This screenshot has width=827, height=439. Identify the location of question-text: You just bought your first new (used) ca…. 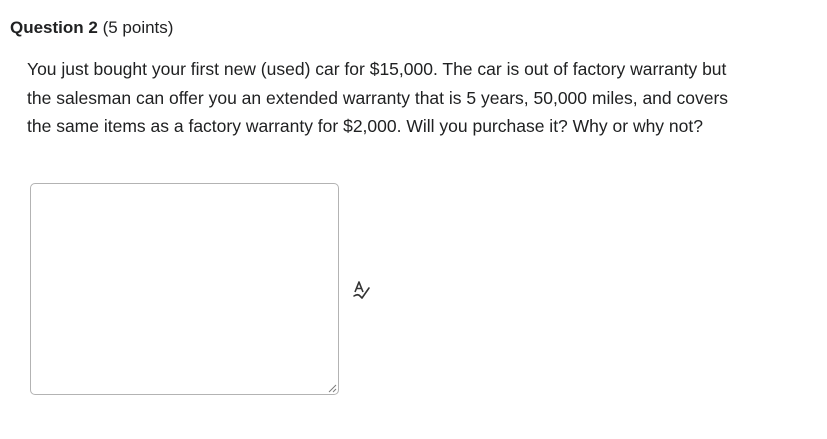
(378, 97).